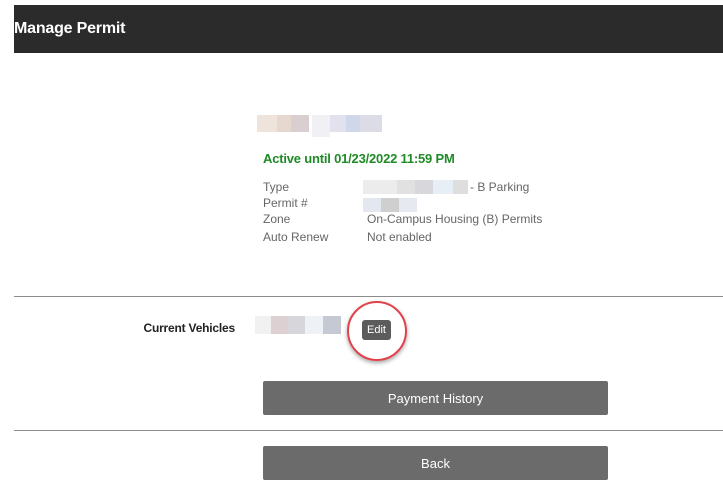  Describe the element at coordinates (296, 237) in the screenshot. I see `detail-label-auto-renew: Auto Renew` at that location.